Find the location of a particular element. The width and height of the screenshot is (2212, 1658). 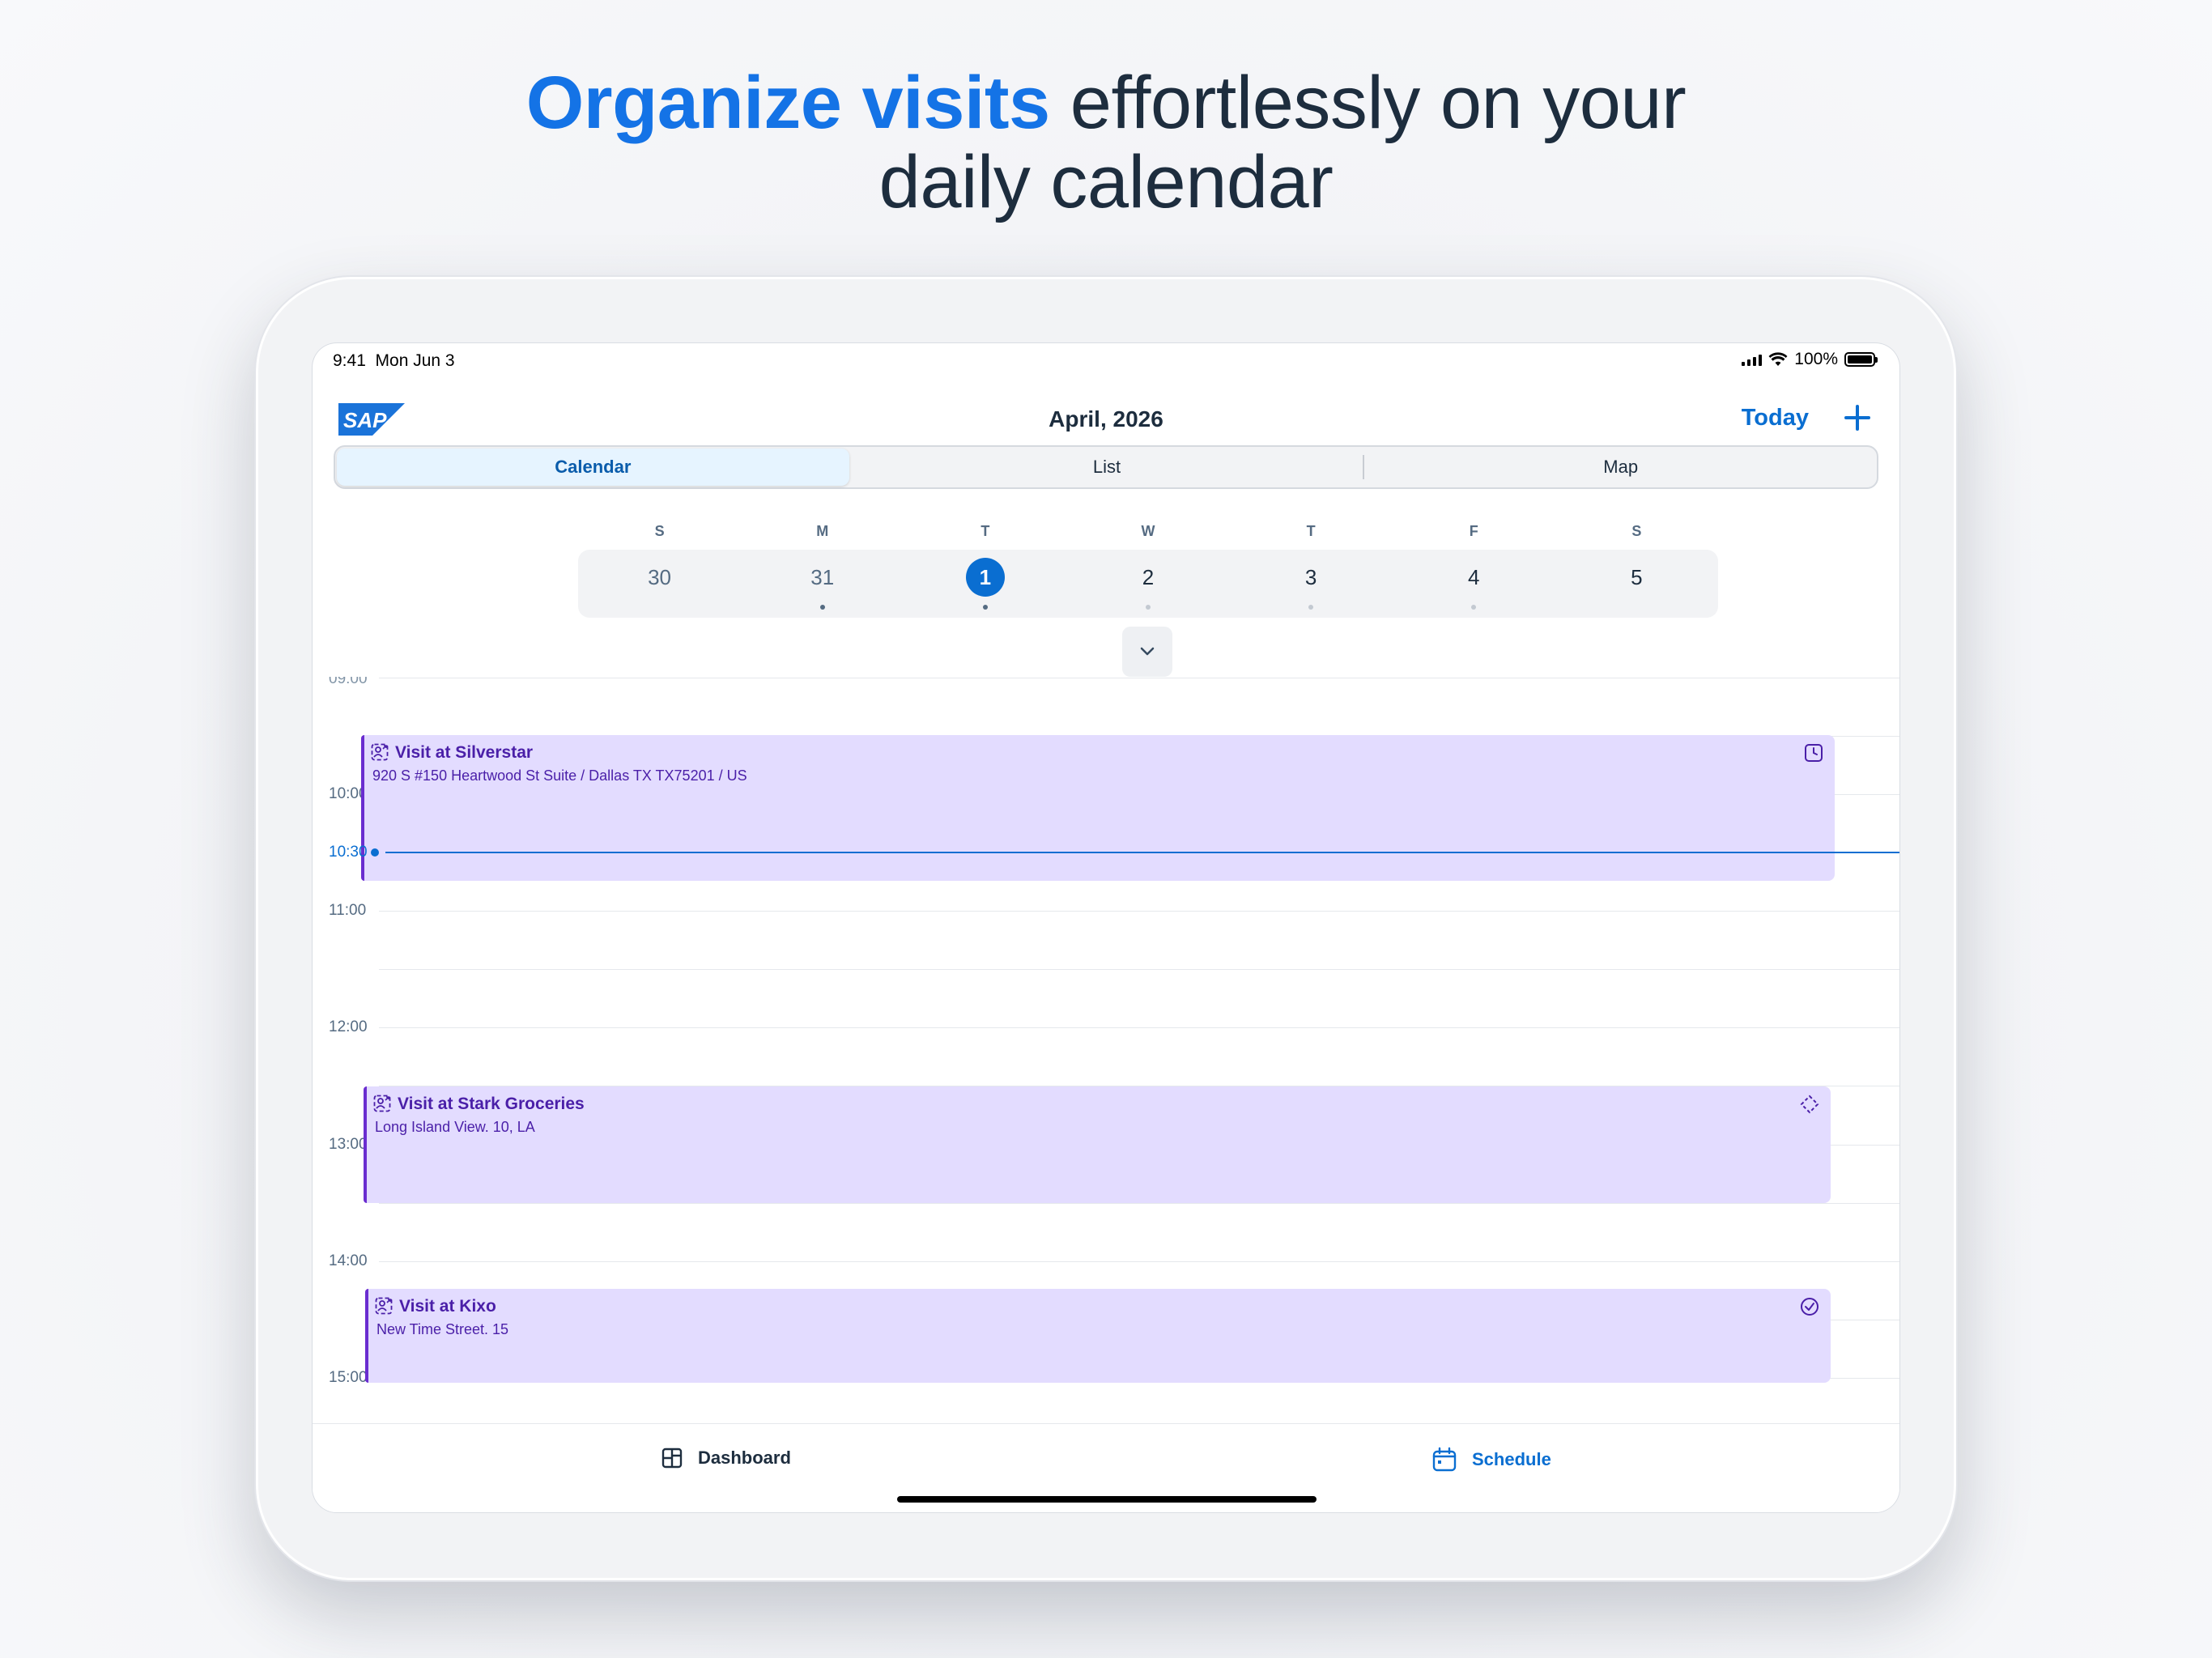

date-cell-1: 1 is located at coordinates (985, 584).